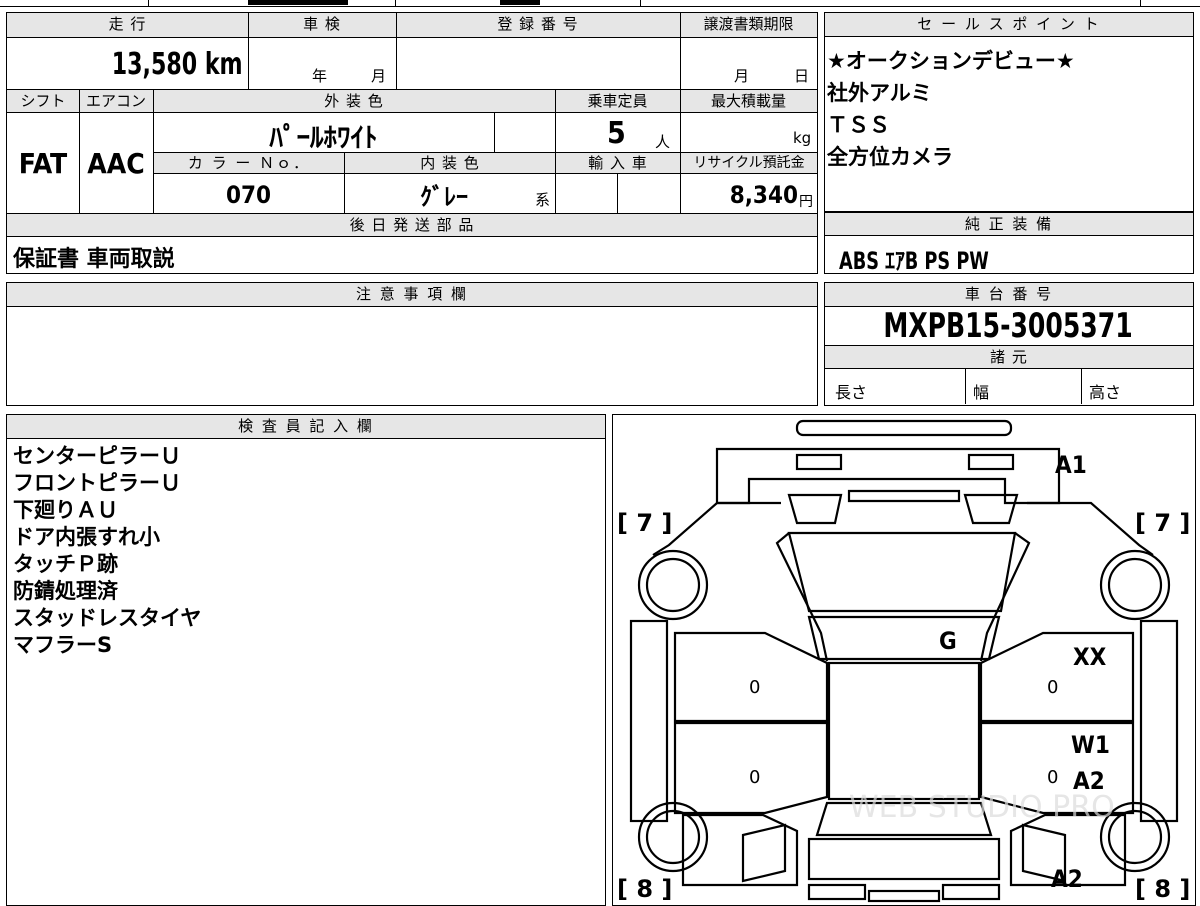 This screenshot has width=1200, height=906. What do you see at coordinates (764, 853) in the screenshot?
I see `fender-rear-left` at bounding box center [764, 853].